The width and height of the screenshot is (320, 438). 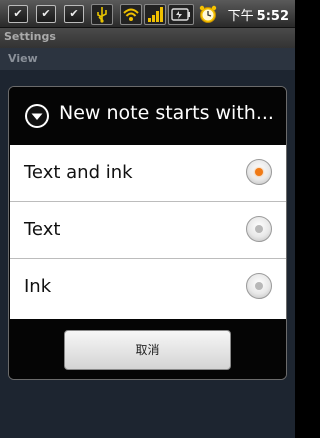 I want to click on status-clock: 5:52, so click(x=272, y=16).